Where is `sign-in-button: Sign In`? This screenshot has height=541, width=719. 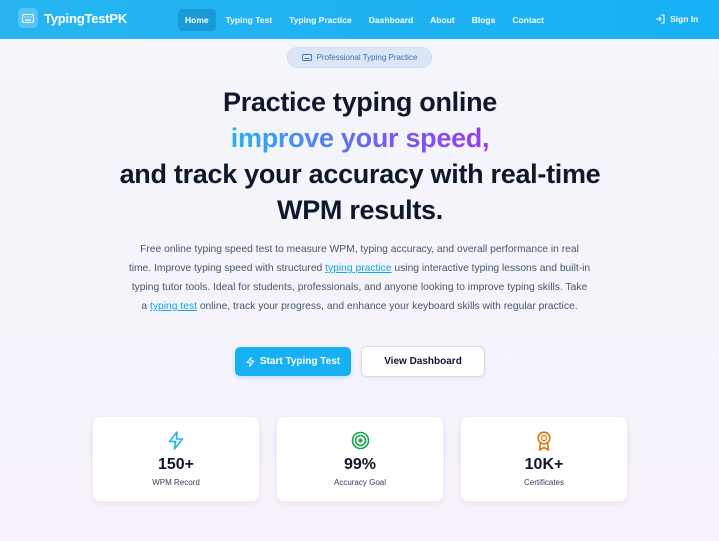 sign-in-button: Sign In is located at coordinates (676, 19).